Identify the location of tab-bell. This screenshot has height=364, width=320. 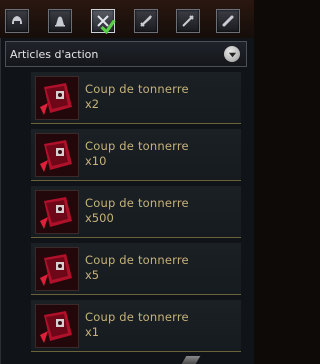
(60, 21).